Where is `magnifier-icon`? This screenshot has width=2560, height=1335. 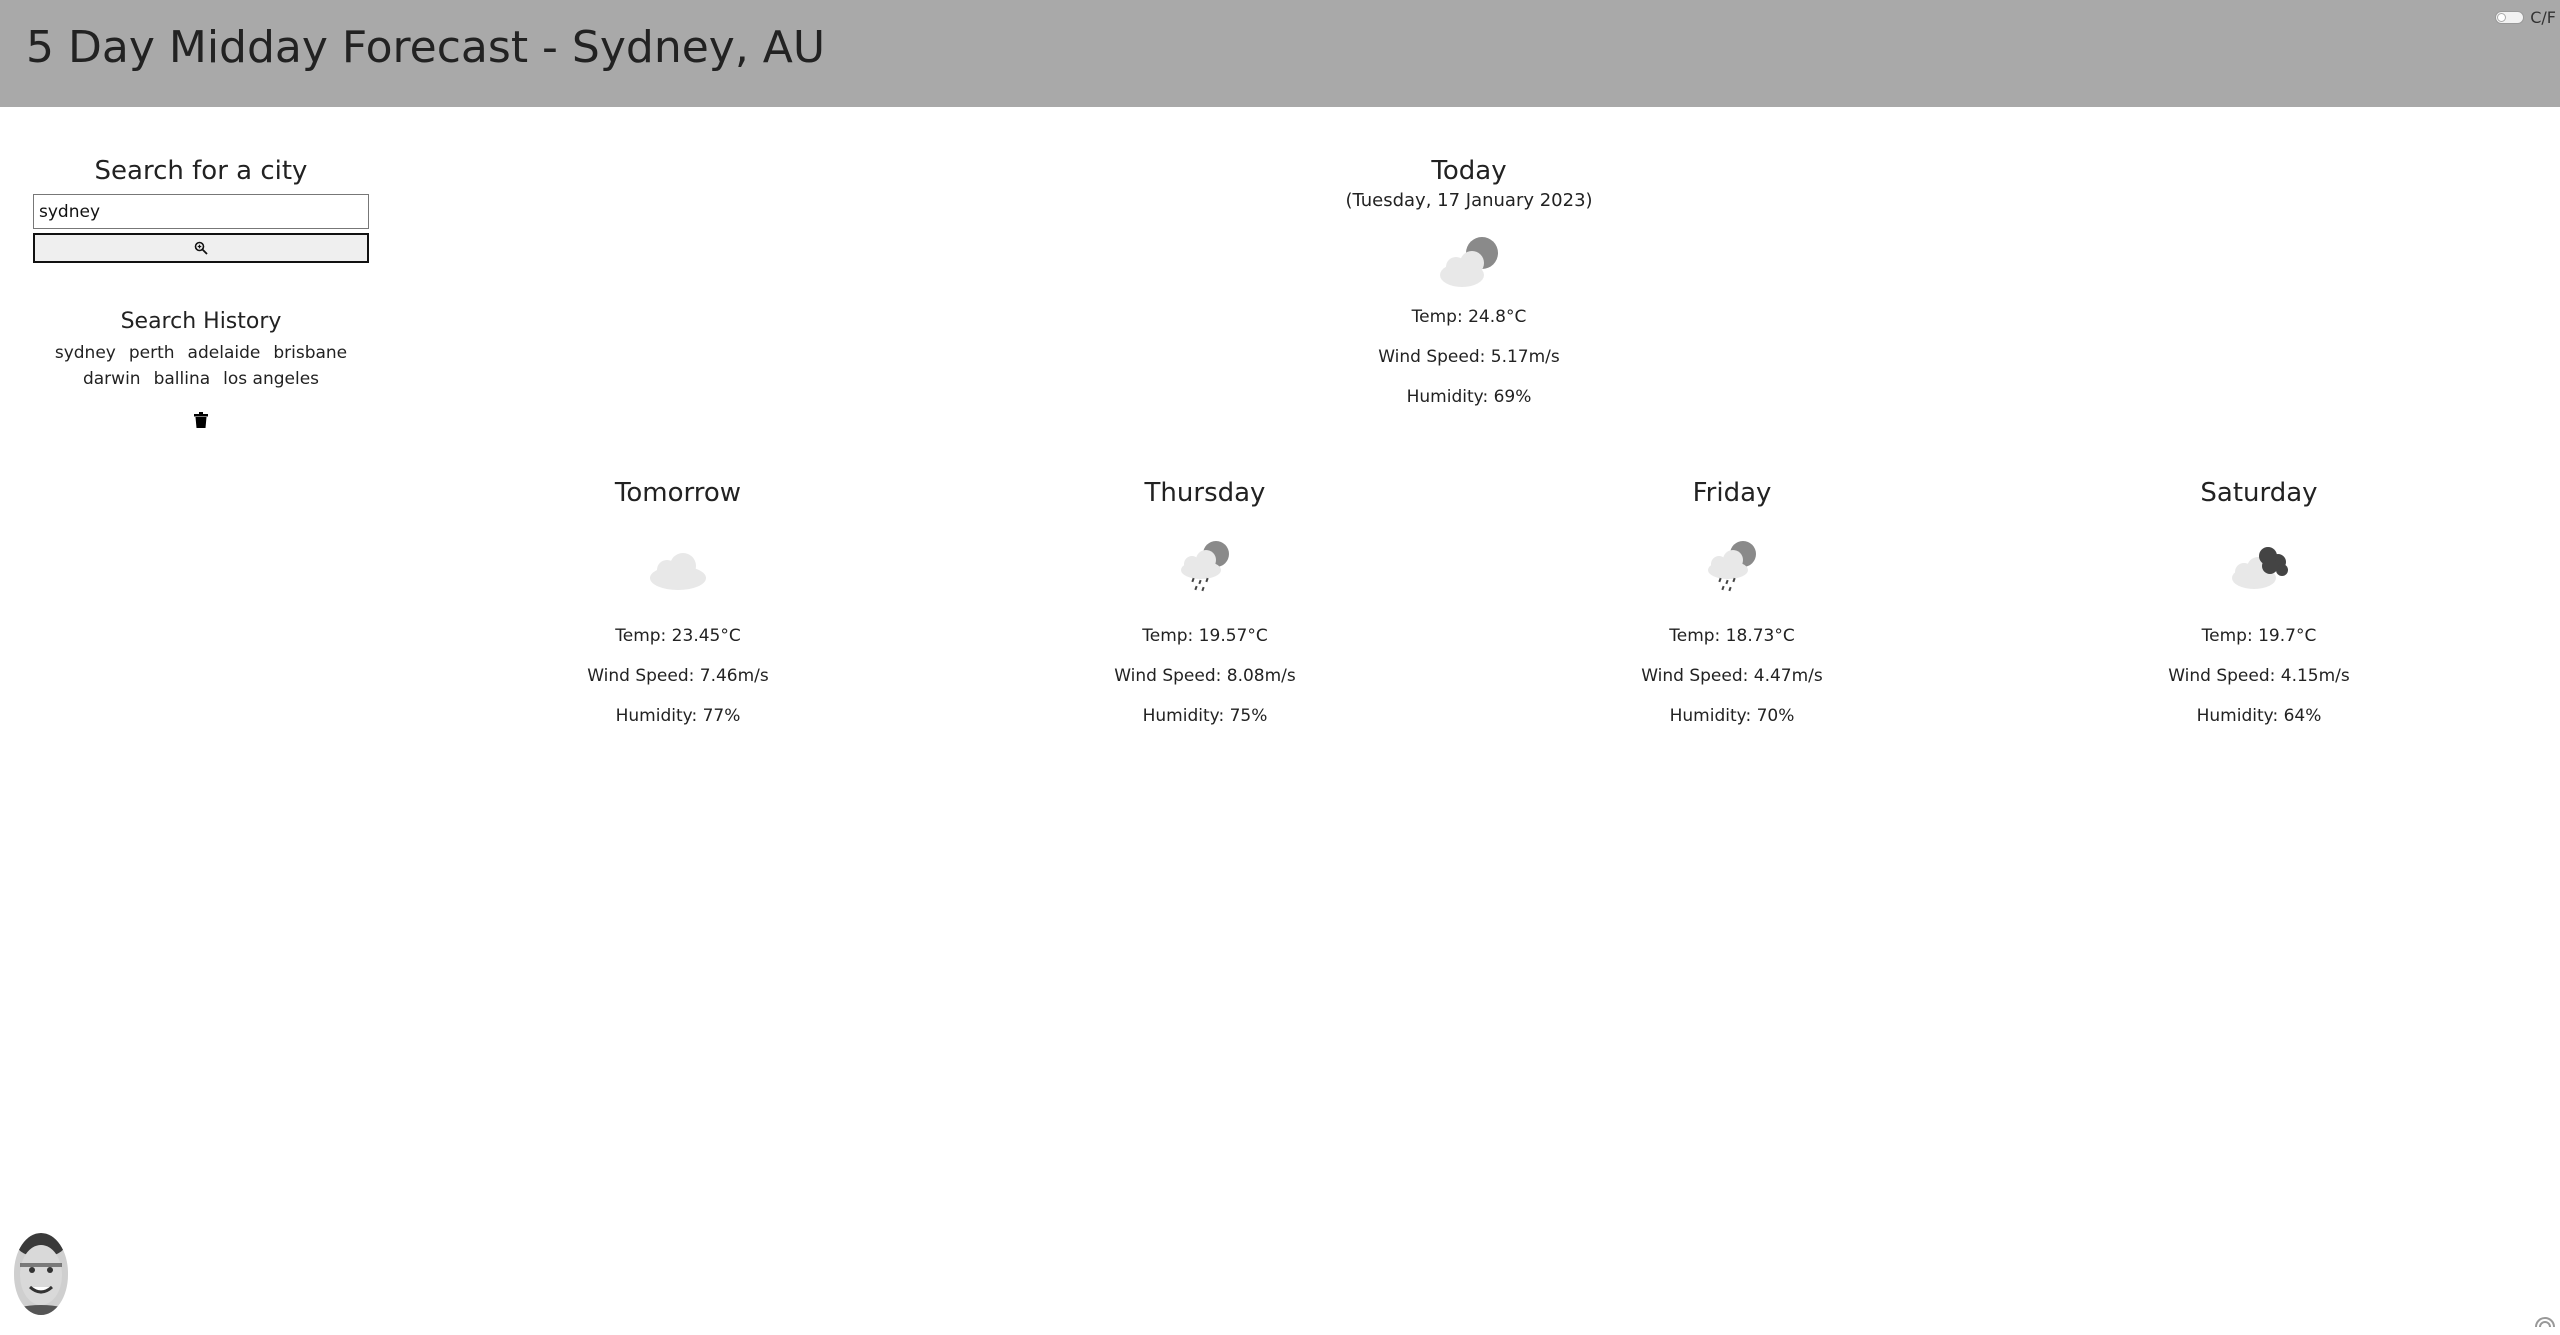
magnifier-icon is located at coordinates (201, 248).